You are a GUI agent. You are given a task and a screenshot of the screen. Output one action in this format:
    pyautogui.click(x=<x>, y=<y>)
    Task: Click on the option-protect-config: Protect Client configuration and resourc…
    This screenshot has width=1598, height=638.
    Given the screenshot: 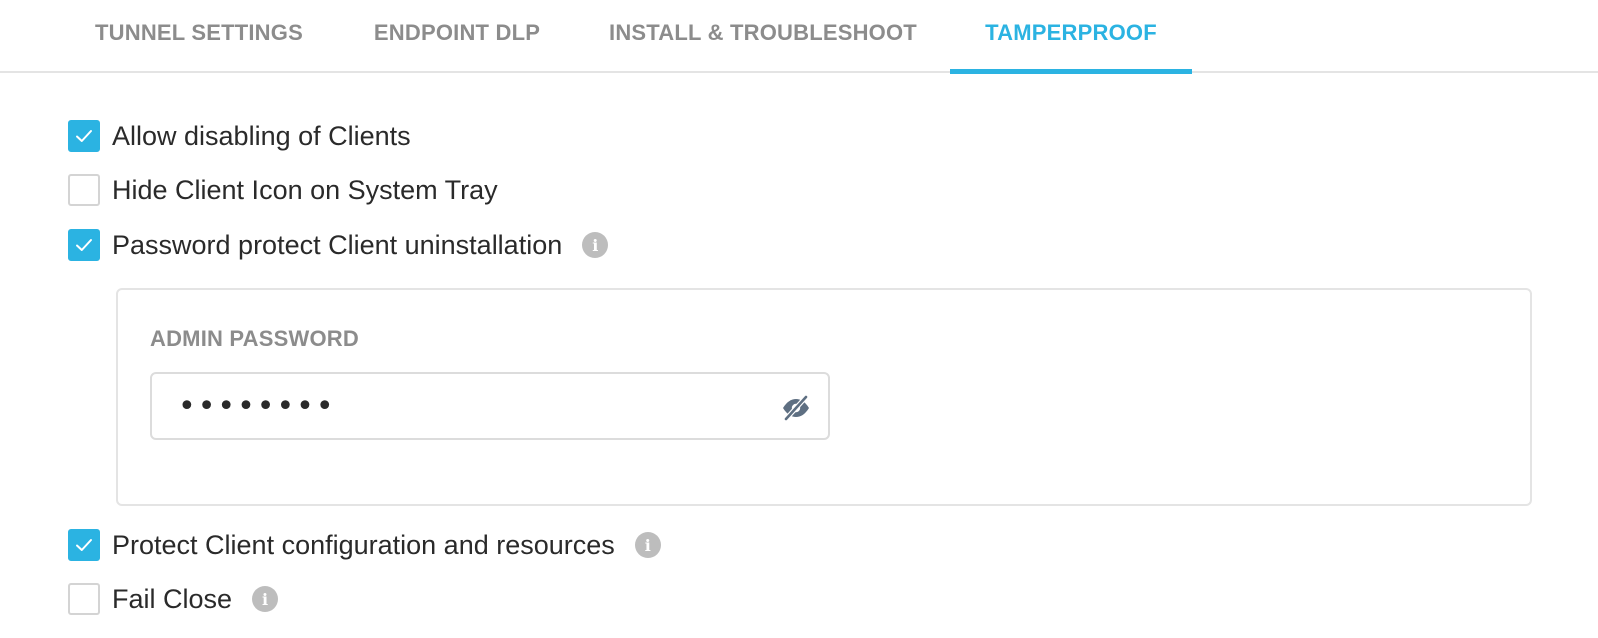 What is the action you would take?
    pyautogui.click(x=364, y=545)
    